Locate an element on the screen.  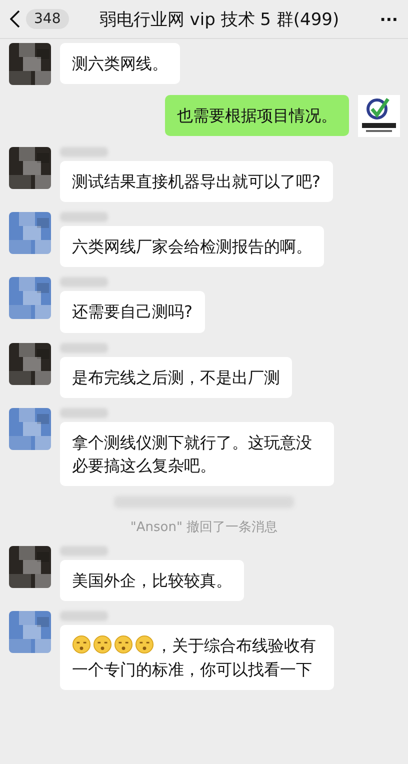
chat-title: 弱电行业网 vip 技术 5 群(499) is located at coordinates (219, 19).